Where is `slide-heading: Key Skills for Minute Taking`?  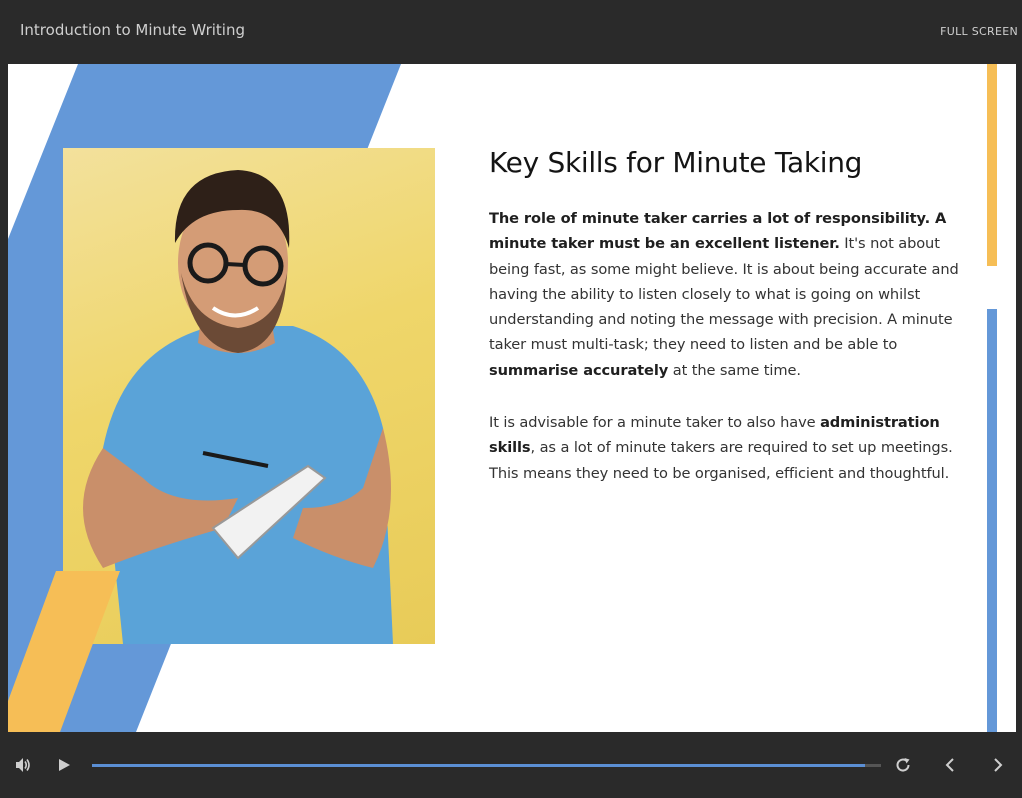
slide-heading: Key Skills for Minute Taking is located at coordinates (676, 162).